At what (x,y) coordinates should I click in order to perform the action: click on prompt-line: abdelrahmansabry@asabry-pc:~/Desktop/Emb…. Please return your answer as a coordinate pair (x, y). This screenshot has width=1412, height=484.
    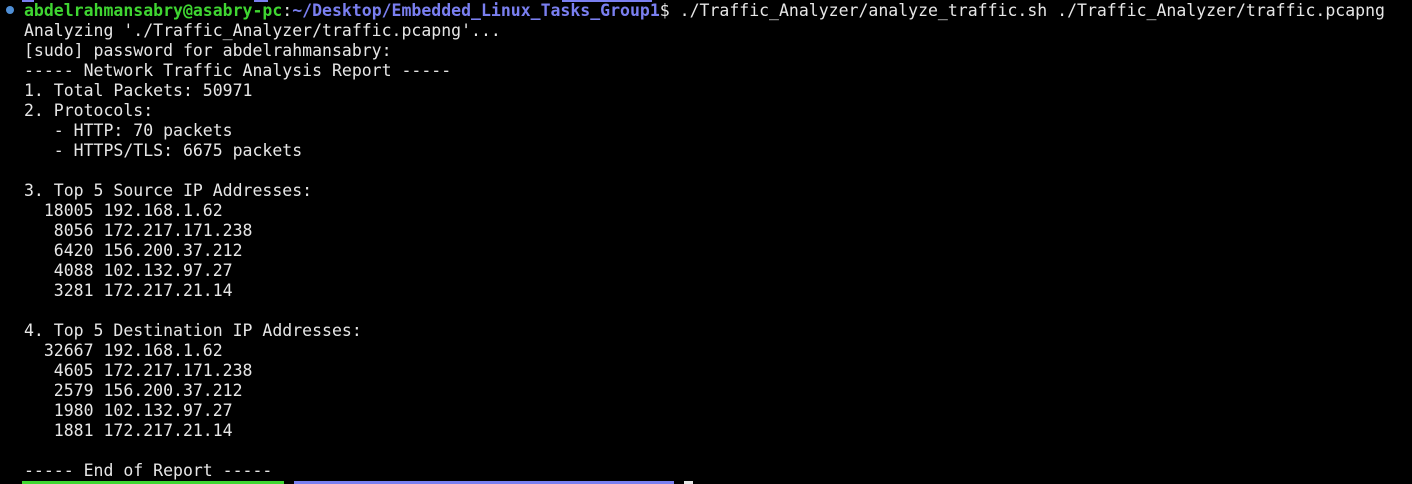
    Looking at the image, I should click on (716, 11).